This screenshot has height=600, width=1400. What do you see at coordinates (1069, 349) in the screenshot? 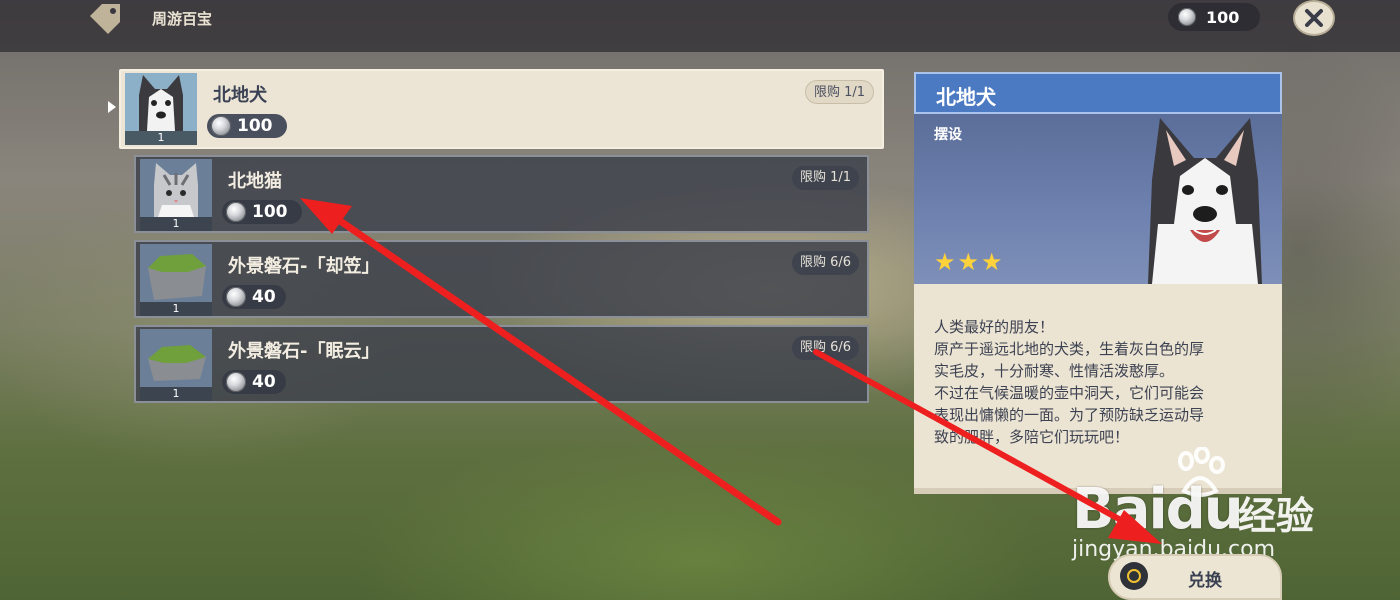
I see `description-line: 原产于遥远北地的犬类，生着灰白色的厚` at bounding box center [1069, 349].